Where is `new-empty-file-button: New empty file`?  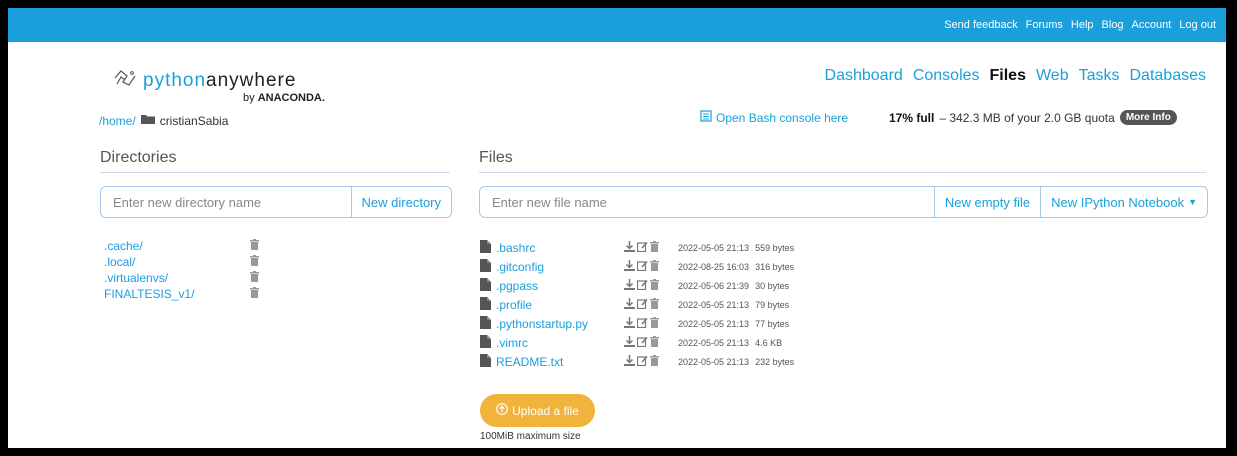
new-empty-file-button: New empty file is located at coordinates (986, 202).